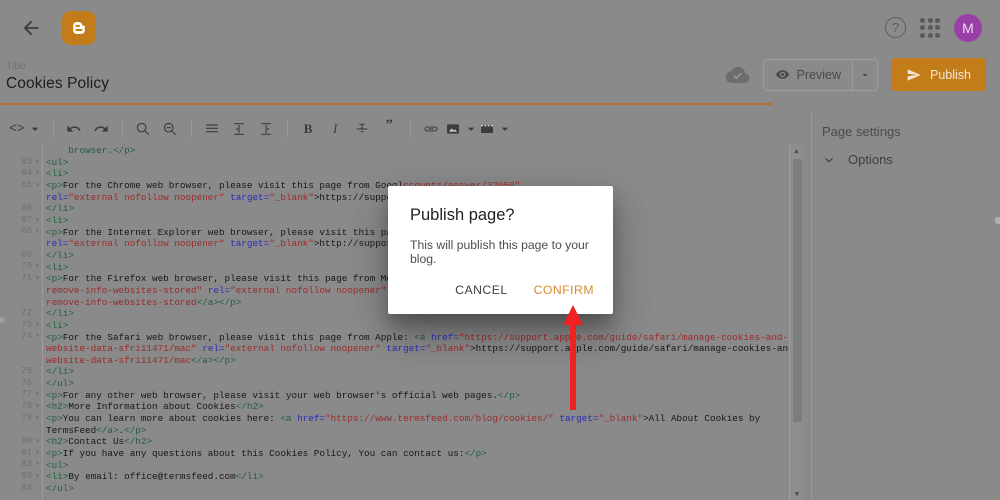 The width and height of the screenshot is (1000, 500). Describe the element at coordinates (500, 27) in the screenshot. I see `top-bar: ? M` at that location.